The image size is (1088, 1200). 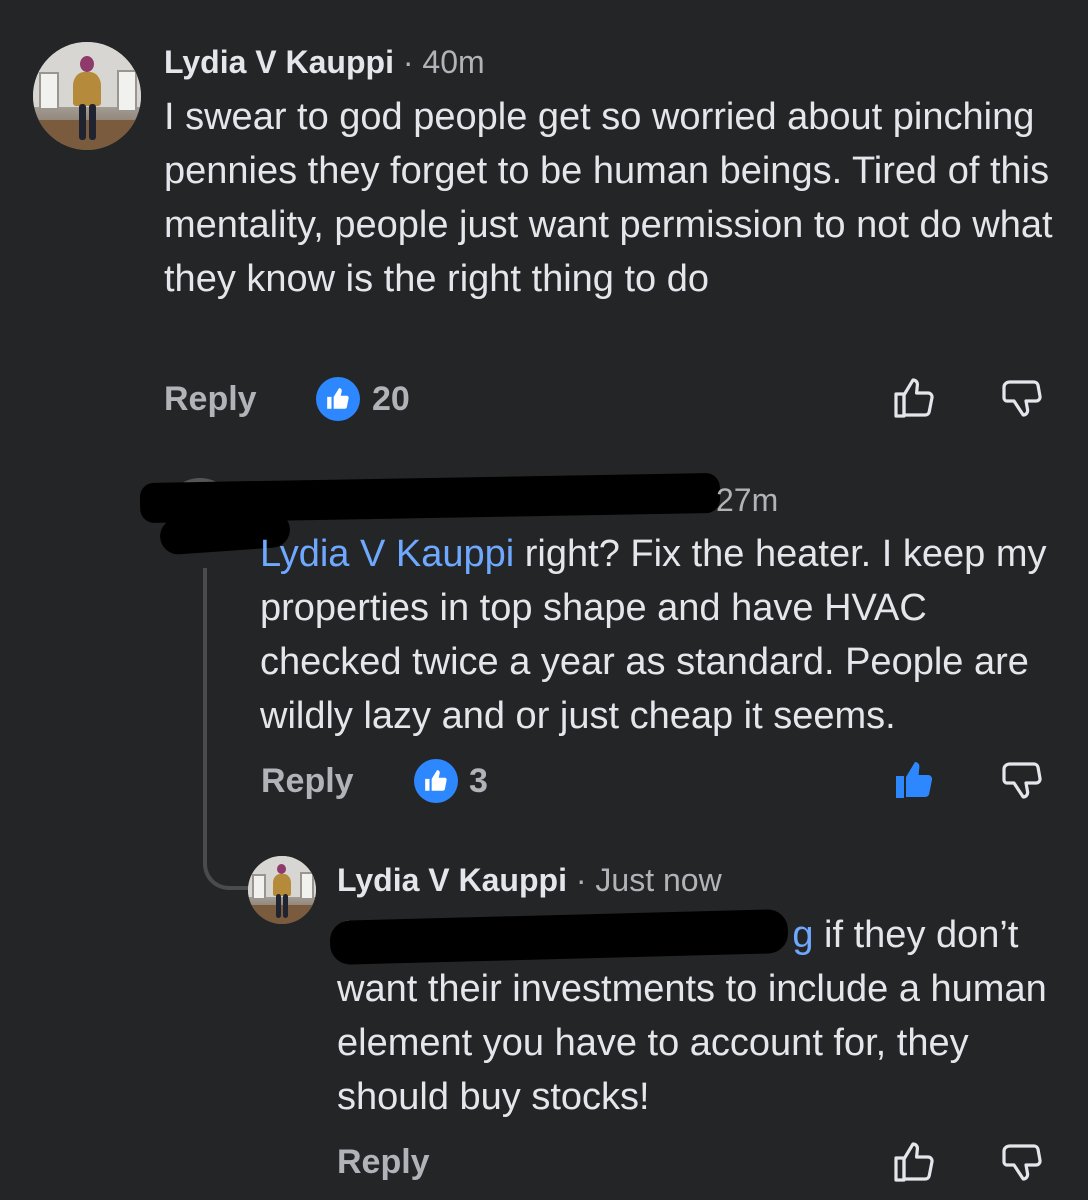 I want to click on comment-time: 40m, so click(x=453, y=62).